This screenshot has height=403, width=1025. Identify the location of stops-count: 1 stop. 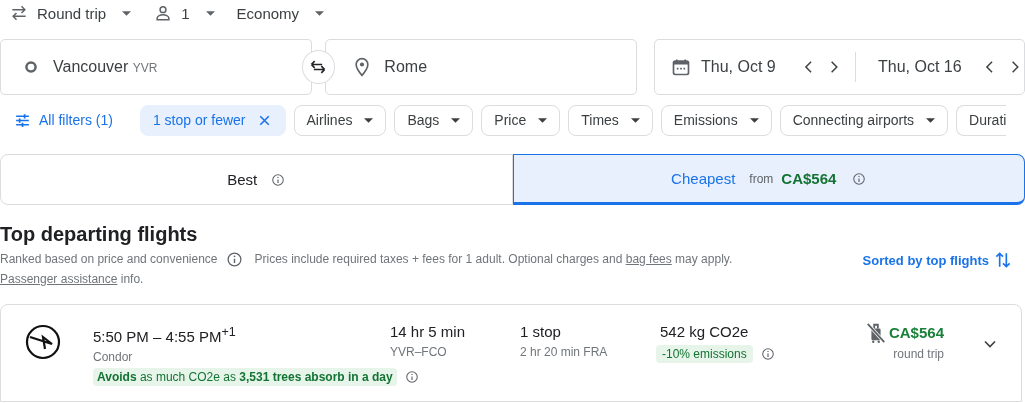
(541, 332).